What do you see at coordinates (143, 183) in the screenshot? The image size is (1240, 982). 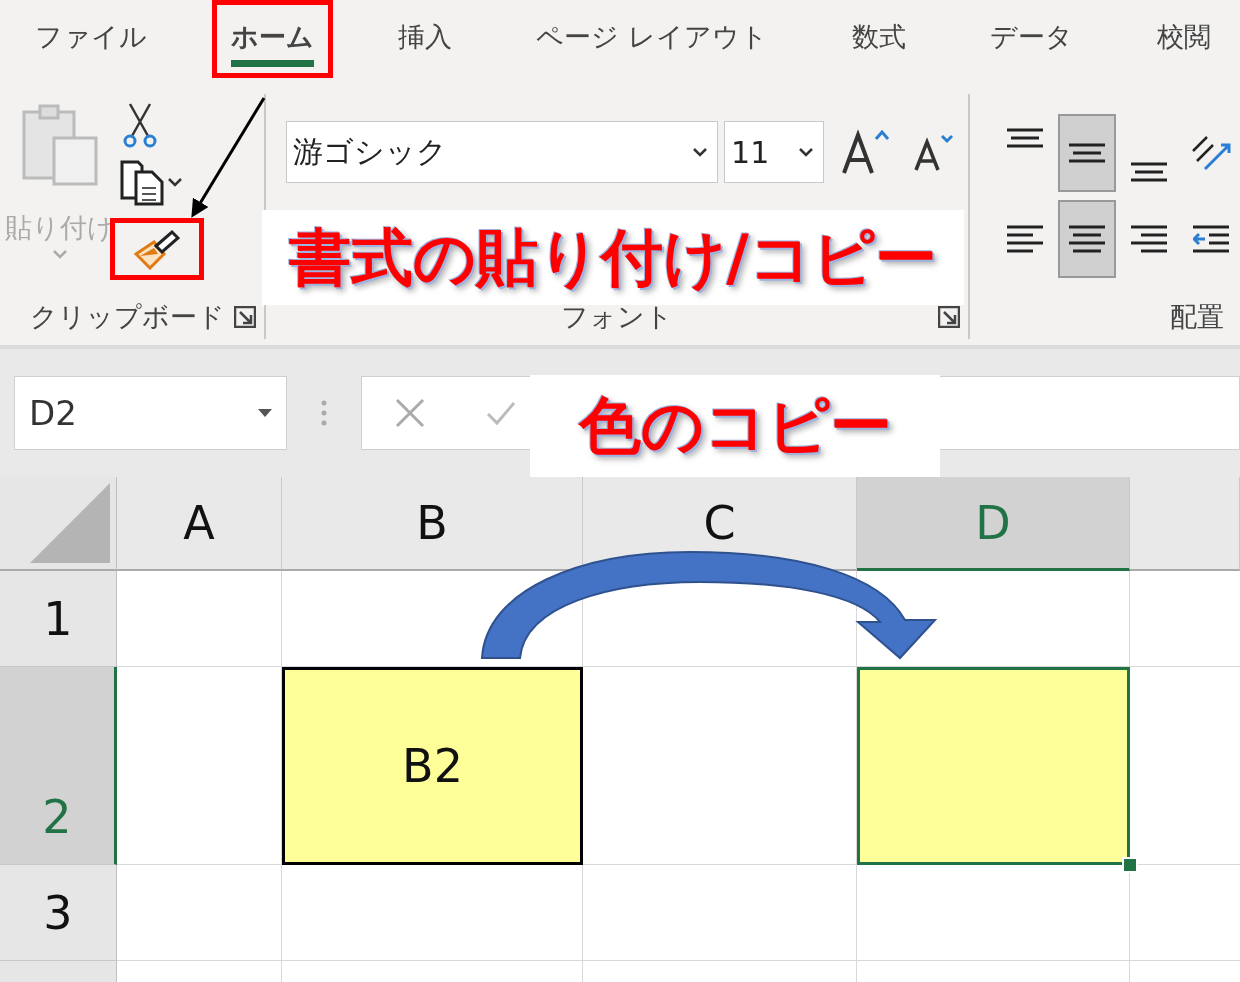 I see `copy-icon` at bounding box center [143, 183].